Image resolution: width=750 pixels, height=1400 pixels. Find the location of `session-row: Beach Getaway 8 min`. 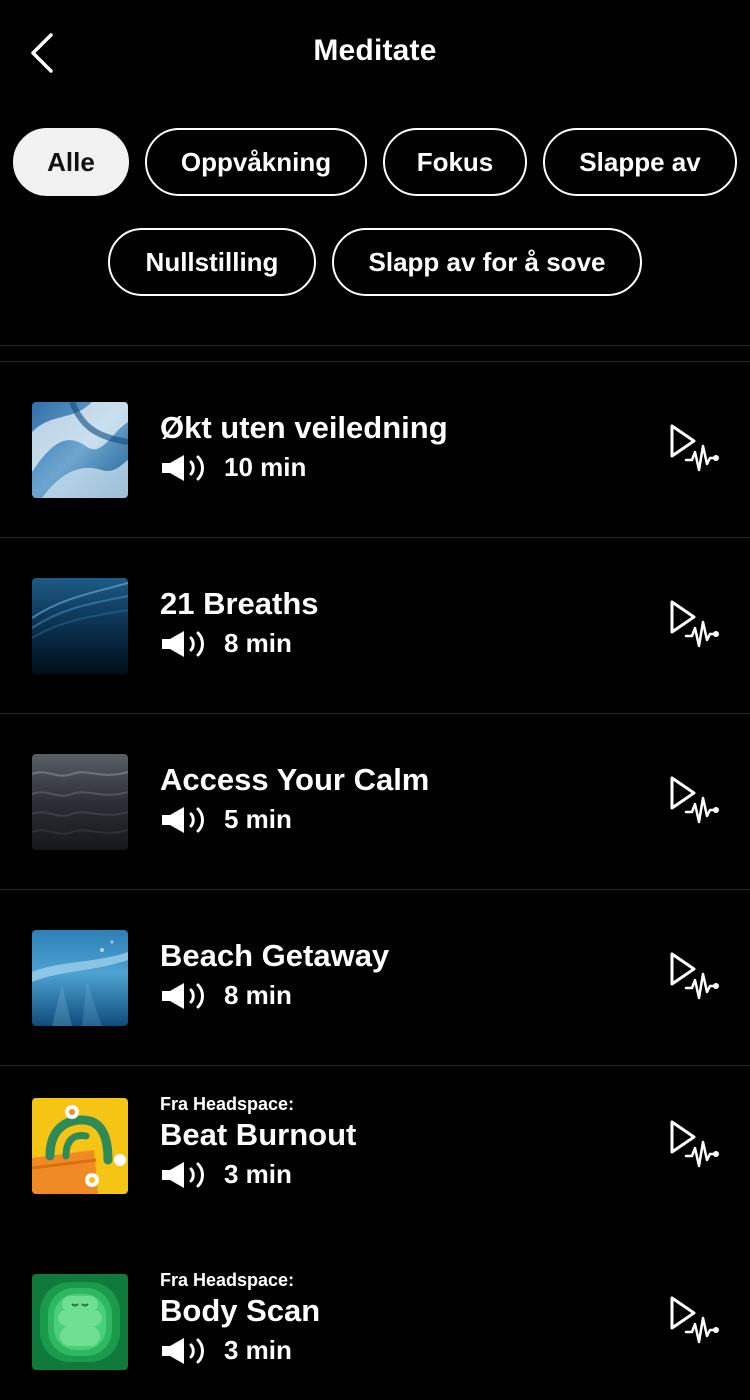

session-row: Beach Getaway 8 min is located at coordinates (375, 978).